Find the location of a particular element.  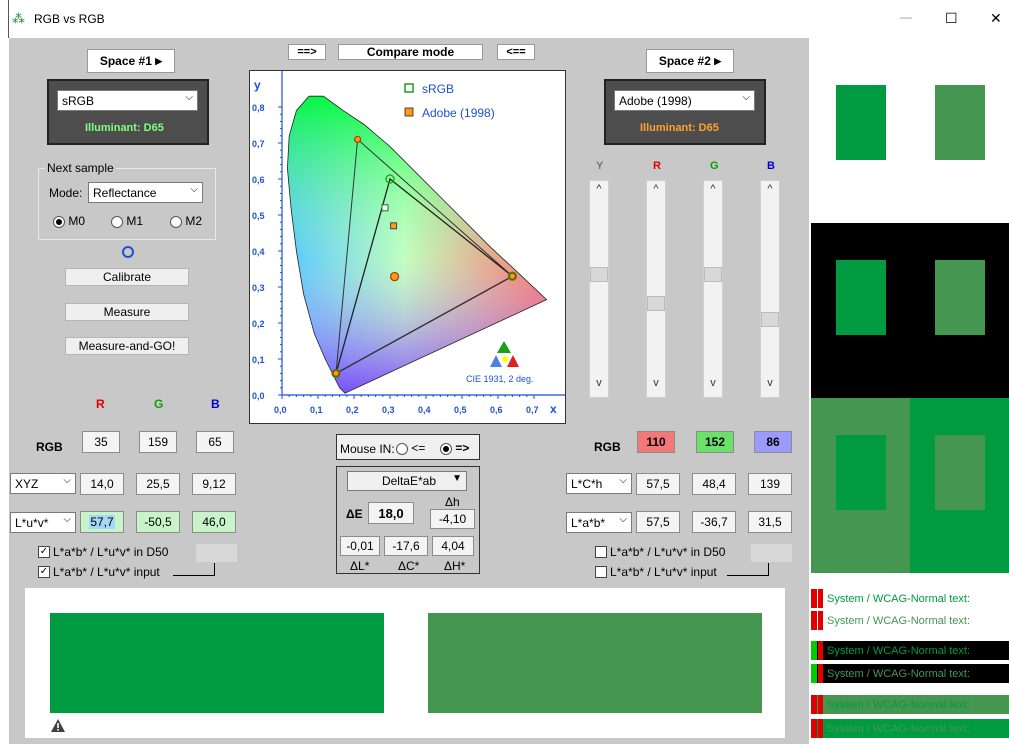

slider-y: ^ v is located at coordinates (599, 289).